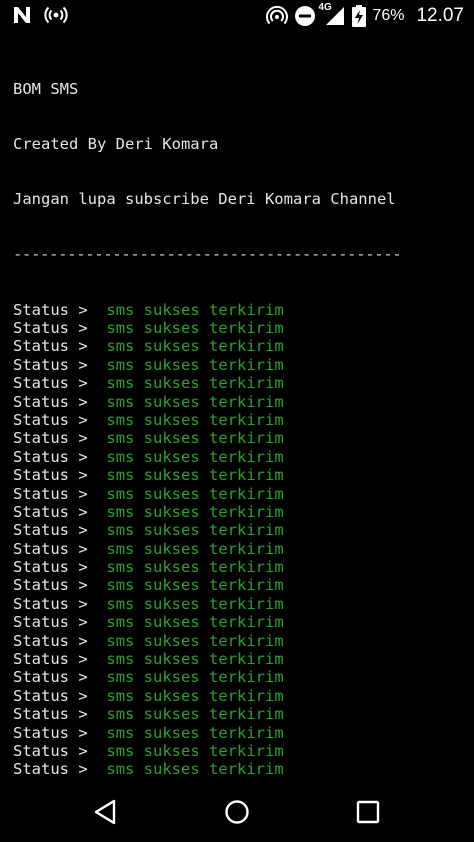 This screenshot has height=842, width=474. I want to click on home-button, so click(237, 812).